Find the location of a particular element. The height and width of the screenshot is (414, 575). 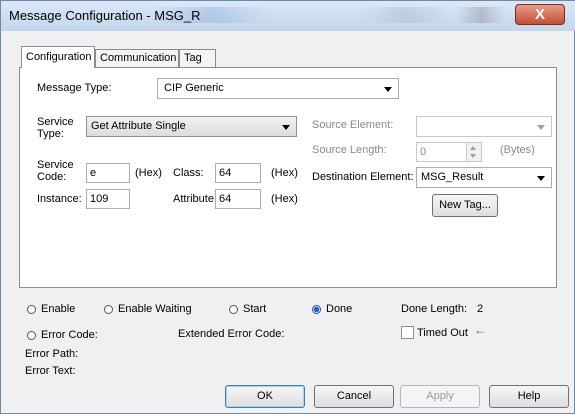

instance-label: Instance: is located at coordinates (59, 199).